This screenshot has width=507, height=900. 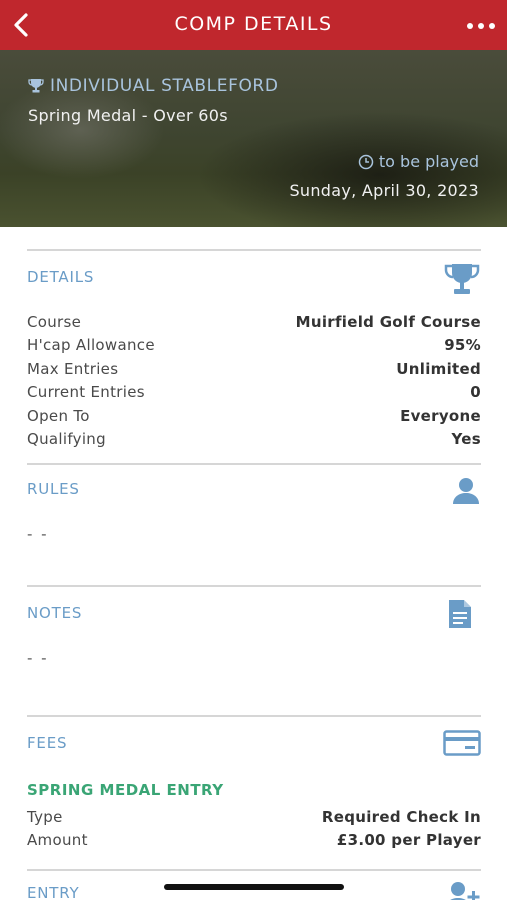 What do you see at coordinates (254, 613) in the screenshot?
I see `notes-section-header: NOTES` at bounding box center [254, 613].